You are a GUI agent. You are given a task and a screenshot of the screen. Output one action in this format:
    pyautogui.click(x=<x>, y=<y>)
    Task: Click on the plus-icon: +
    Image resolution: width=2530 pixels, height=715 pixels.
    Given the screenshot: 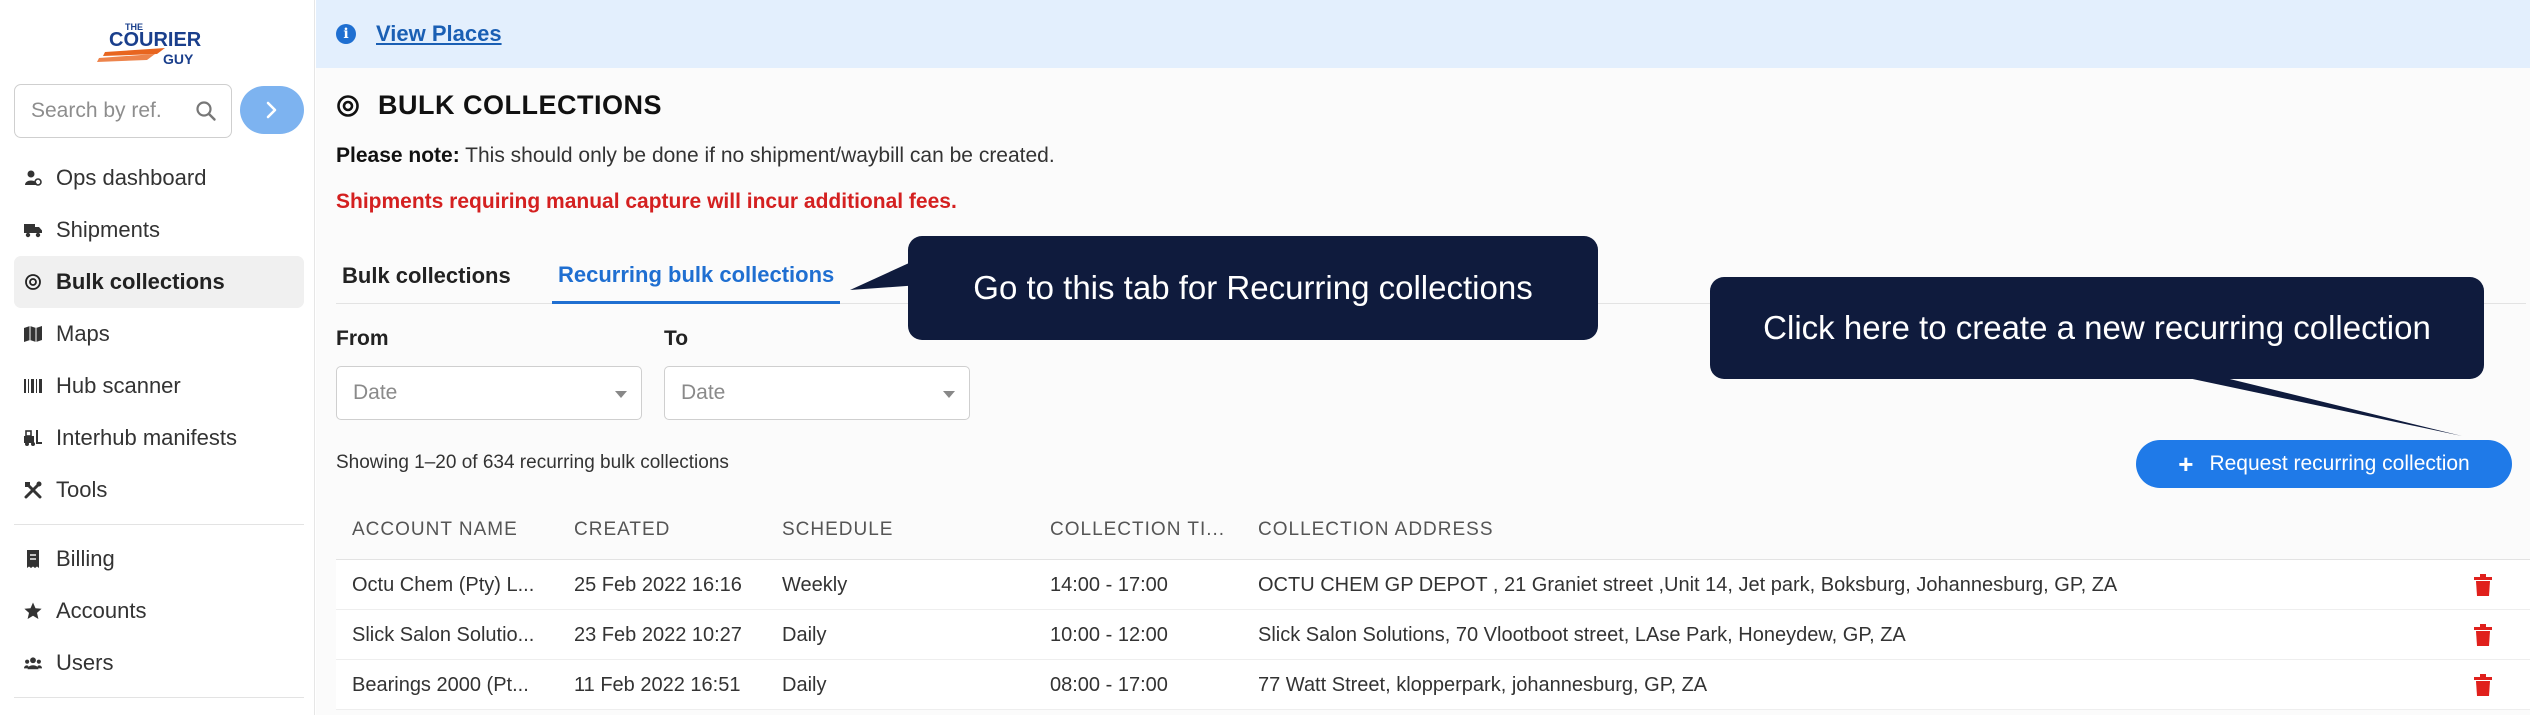 What is the action you would take?
    pyautogui.click(x=2186, y=463)
    